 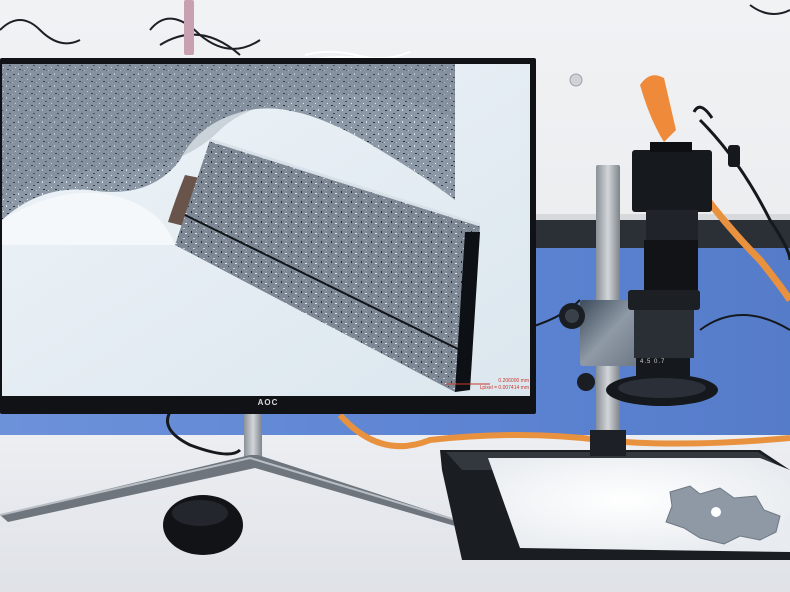 I want to click on microscope-base, so click(x=615, y=505).